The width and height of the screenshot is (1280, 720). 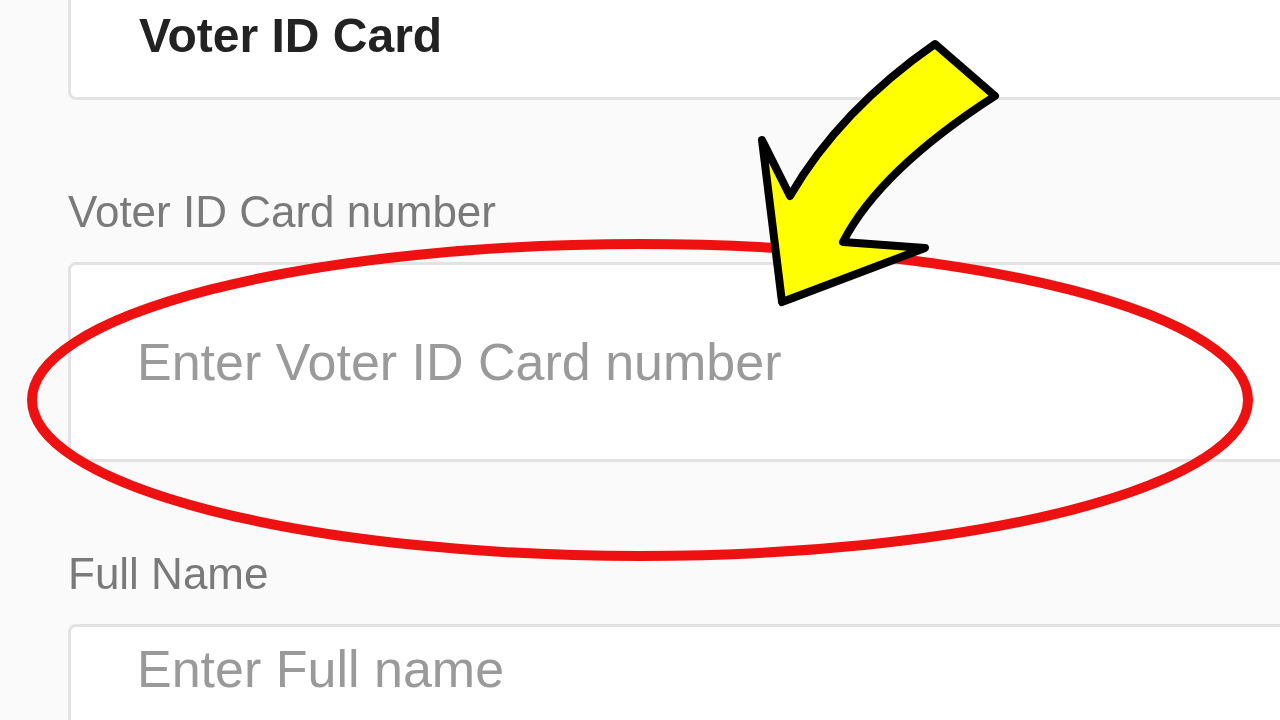 I want to click on select-field: Voter ID Card, so click(x=674, y=50).